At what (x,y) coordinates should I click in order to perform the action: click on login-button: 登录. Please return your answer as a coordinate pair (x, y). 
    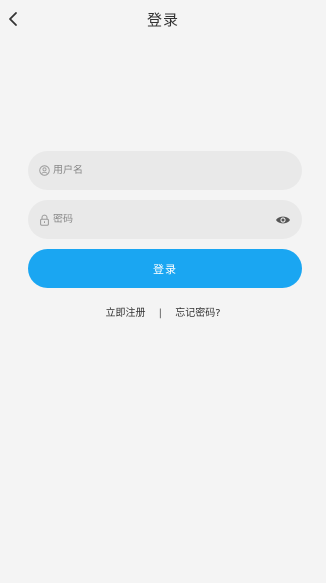
    Looking at the image, I should click on (165, 268).